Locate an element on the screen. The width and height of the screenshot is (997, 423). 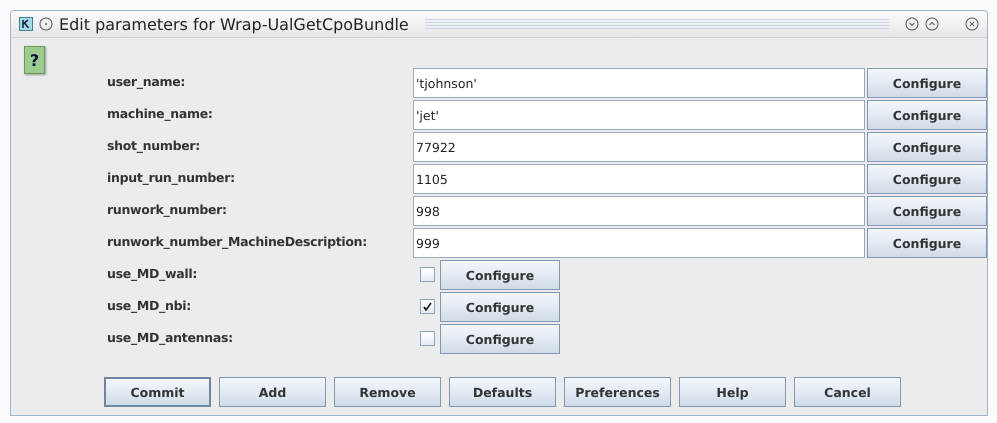
parameter-label: use_MD_nbi: is located at coordinates (149, 305).